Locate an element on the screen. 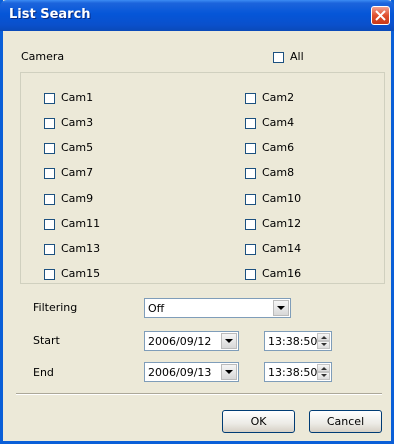  start-time-value: 13:38:50 is located at coordinates (293, 341).